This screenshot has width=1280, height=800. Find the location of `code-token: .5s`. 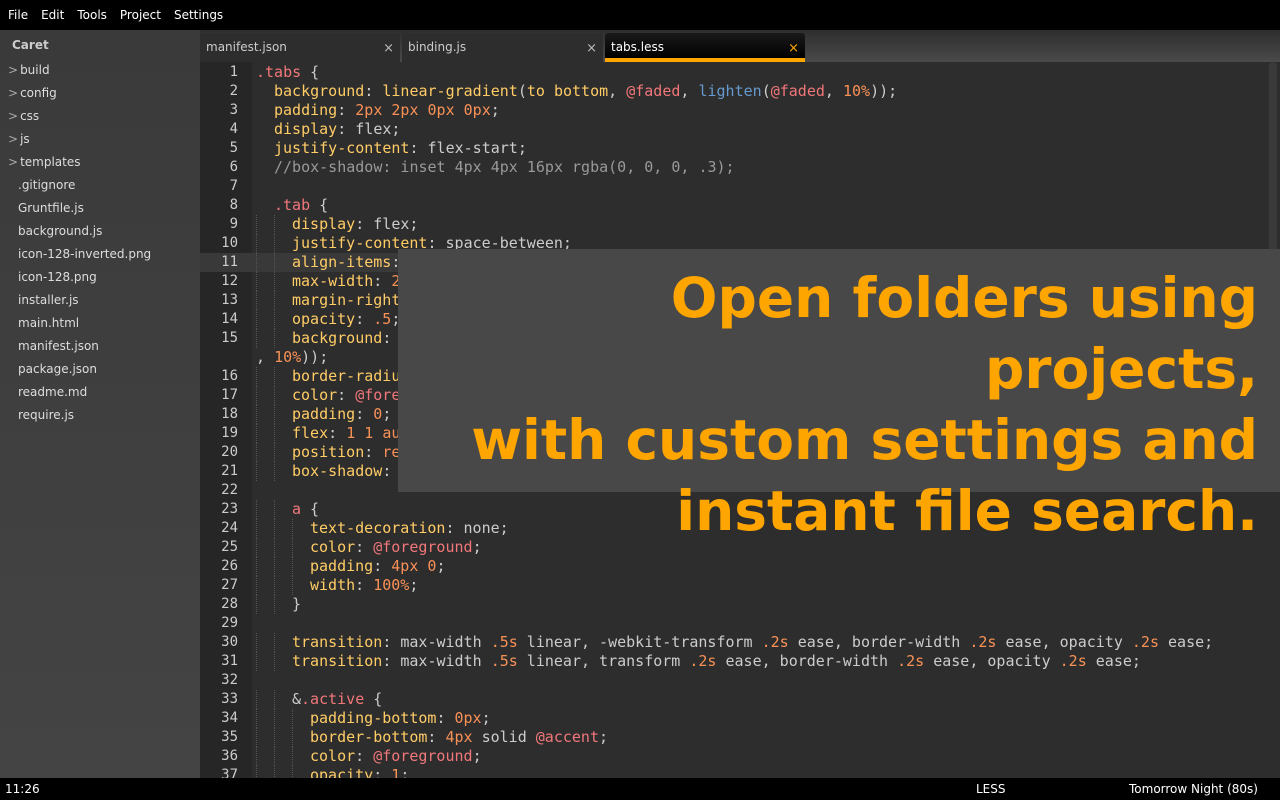

code-token: .5s is located at coordinates (504, 642).